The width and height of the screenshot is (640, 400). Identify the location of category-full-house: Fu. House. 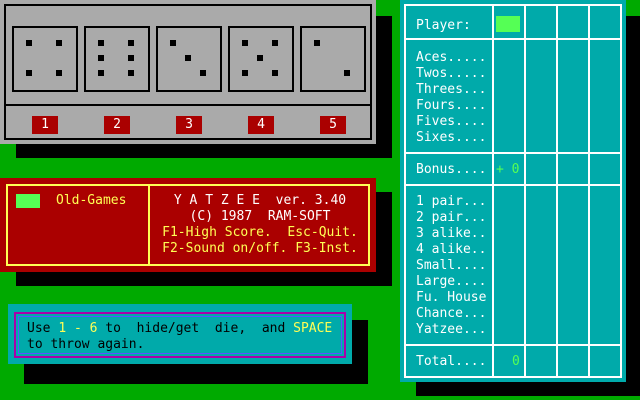
(451, 298).